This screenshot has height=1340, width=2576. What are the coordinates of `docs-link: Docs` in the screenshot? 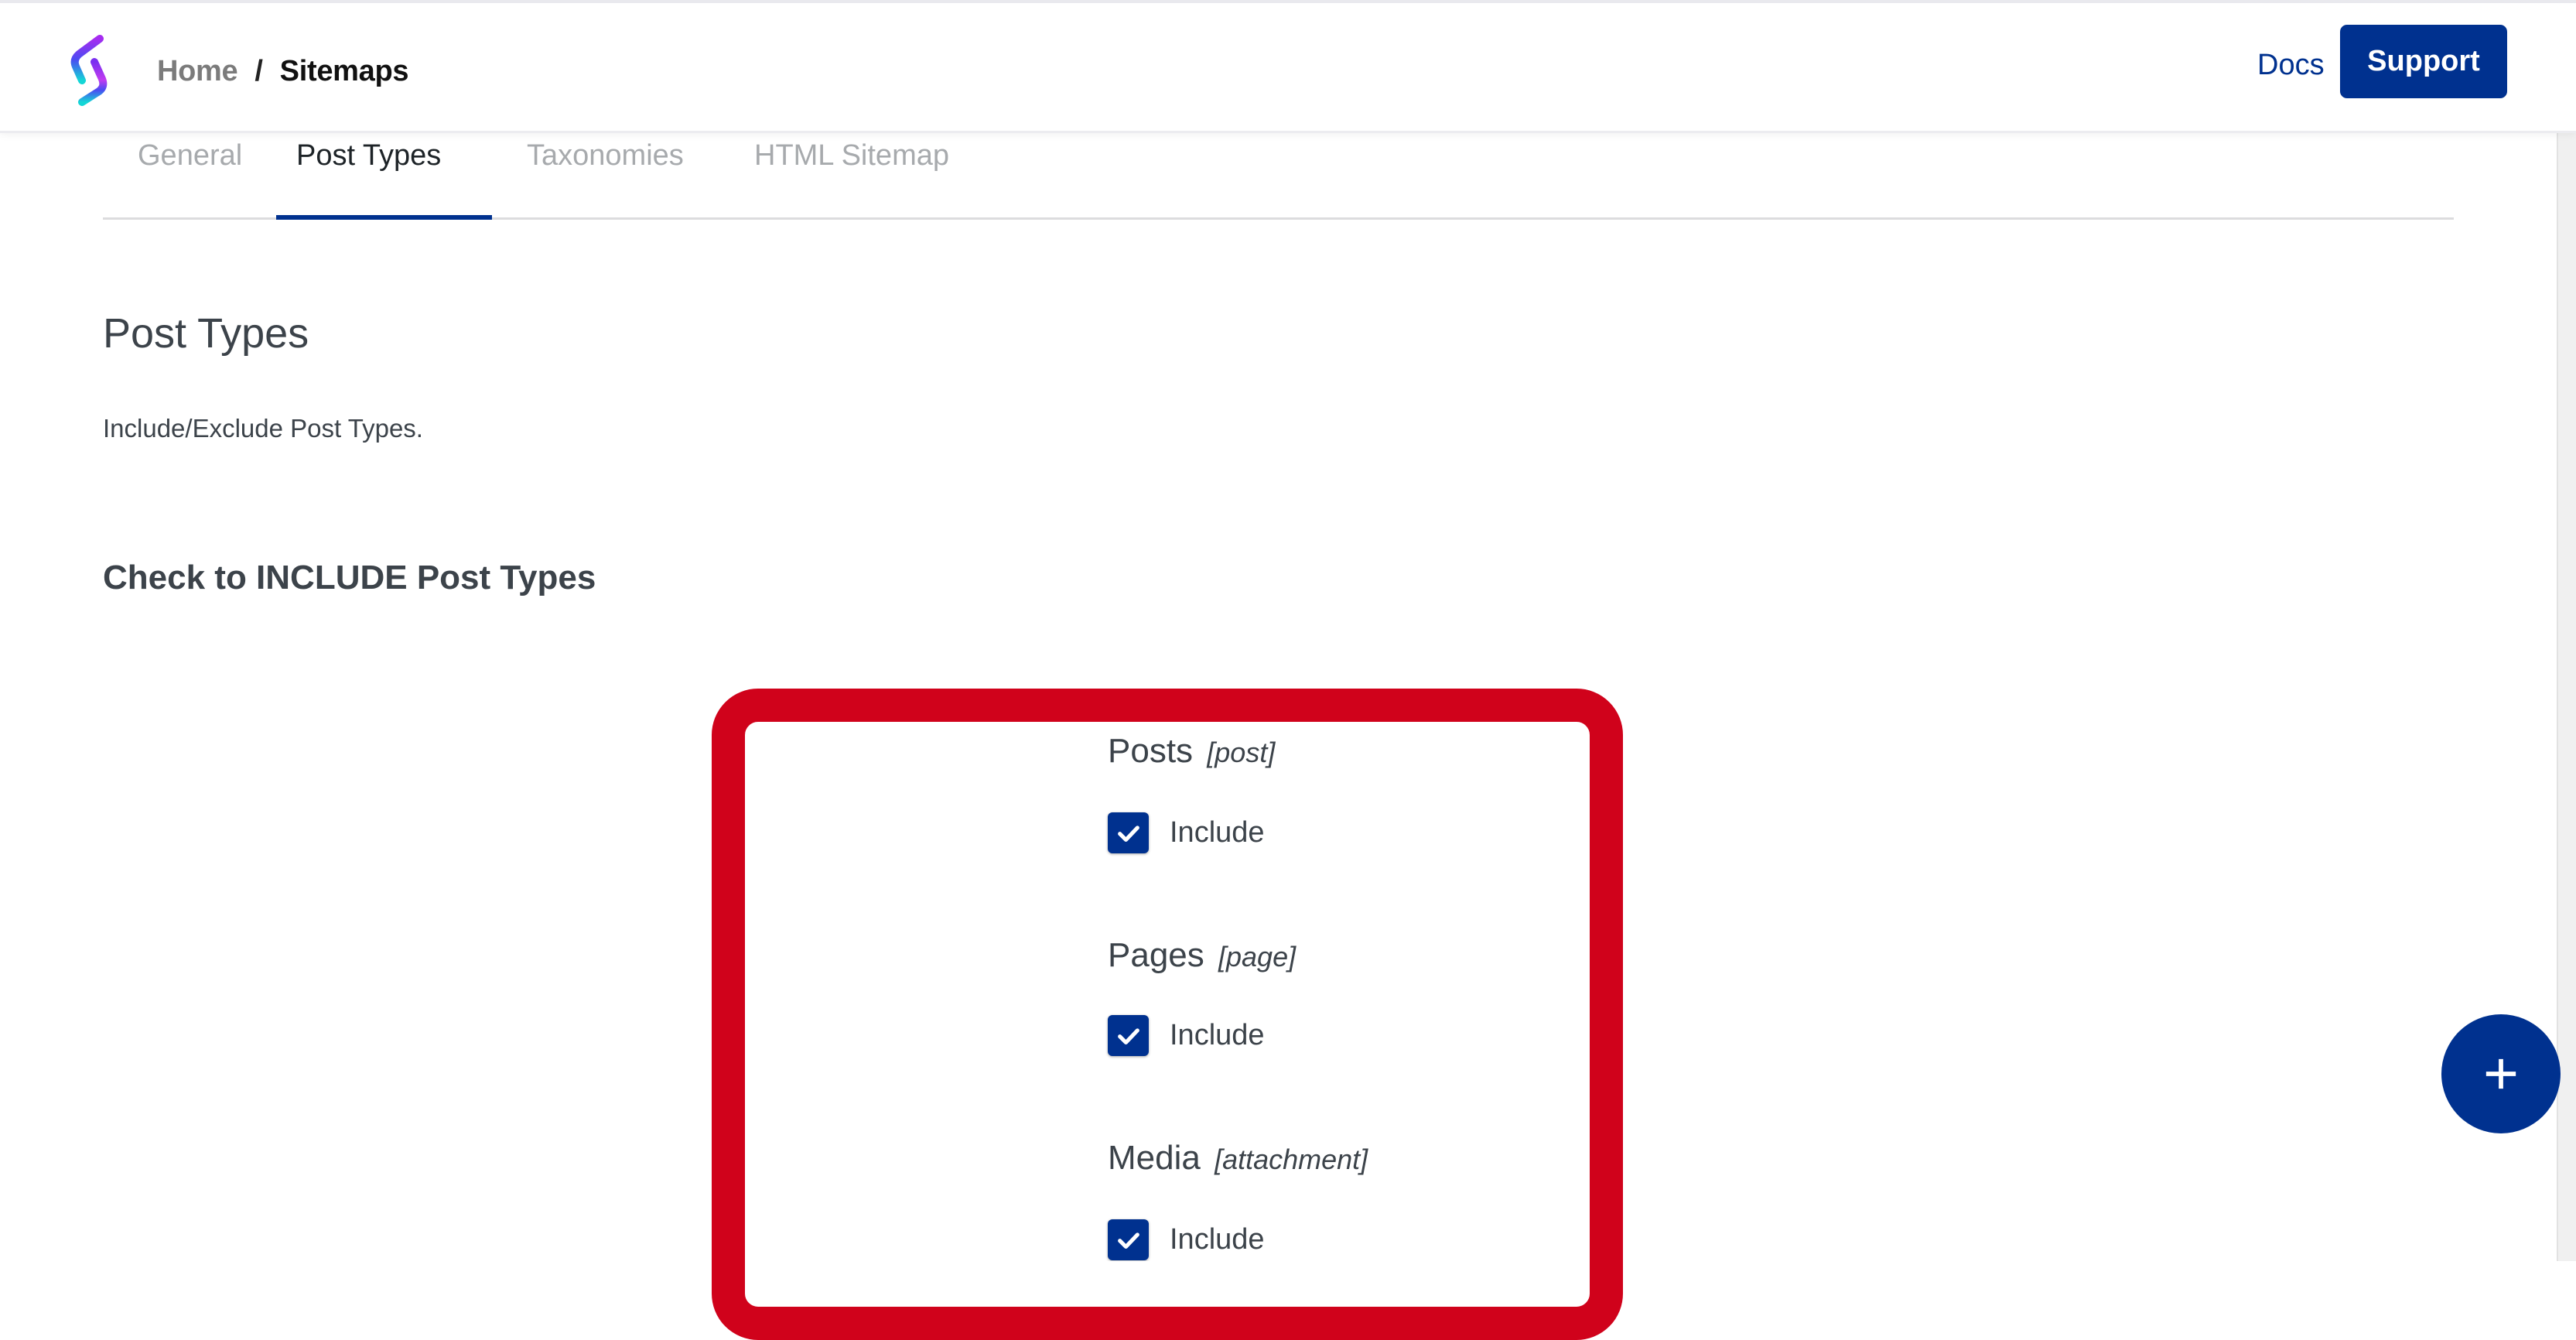 It's located at (2291, 65).